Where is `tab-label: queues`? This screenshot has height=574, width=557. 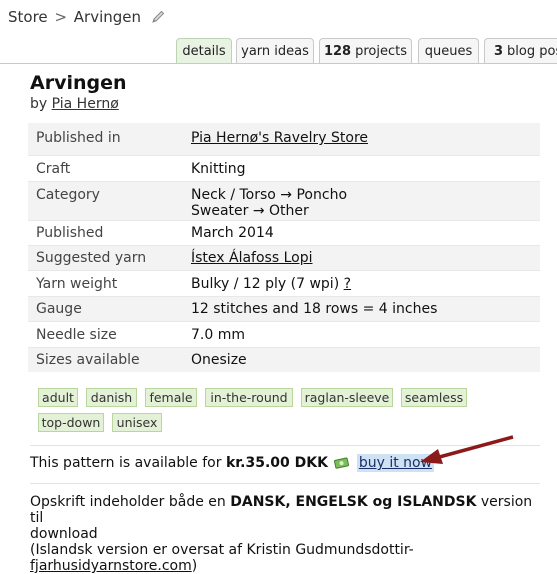
tab-label: queues is located at coordinates (448, 51).